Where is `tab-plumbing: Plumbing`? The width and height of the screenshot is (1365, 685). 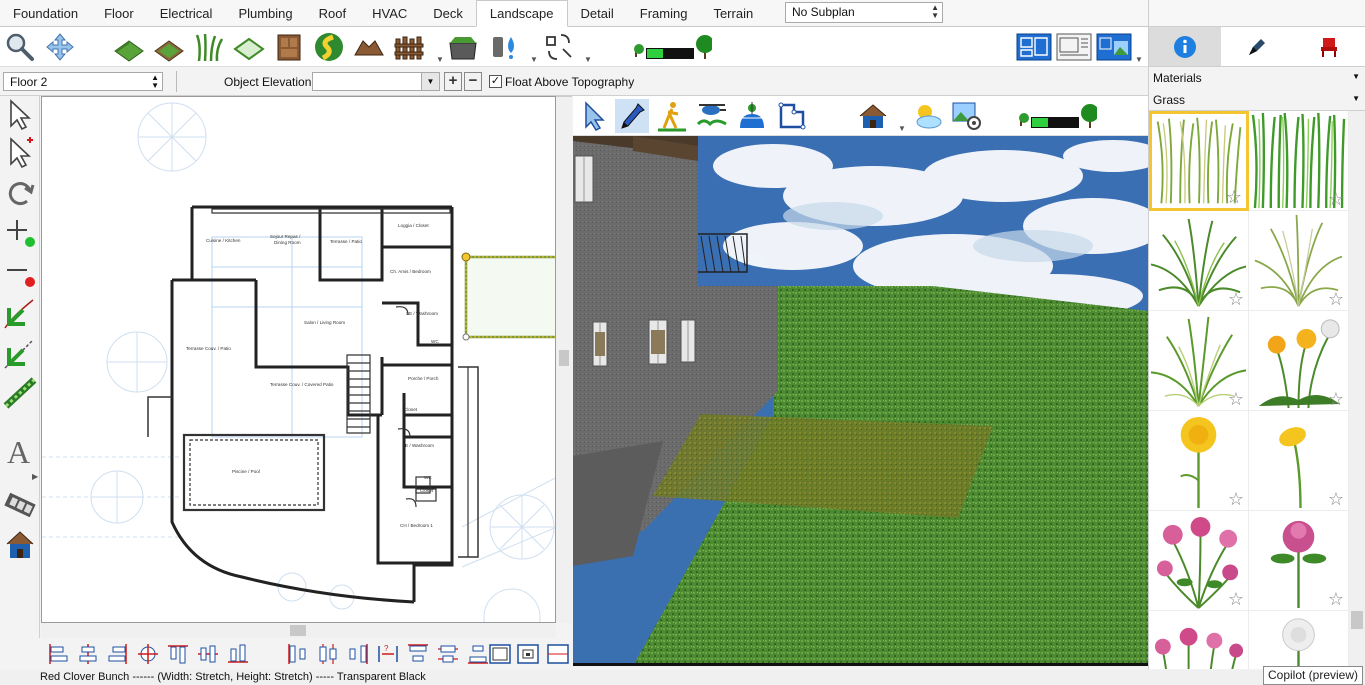
tab-plumbing: Plumbing is located at coordinates (265, 13).